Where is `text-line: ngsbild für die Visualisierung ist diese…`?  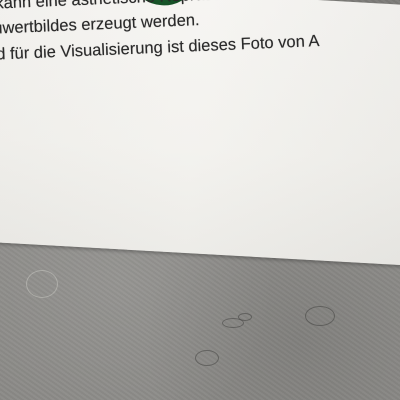 text-line: ngsbild für die Visualisierung ist diese… is located at coordinates (160, 49).